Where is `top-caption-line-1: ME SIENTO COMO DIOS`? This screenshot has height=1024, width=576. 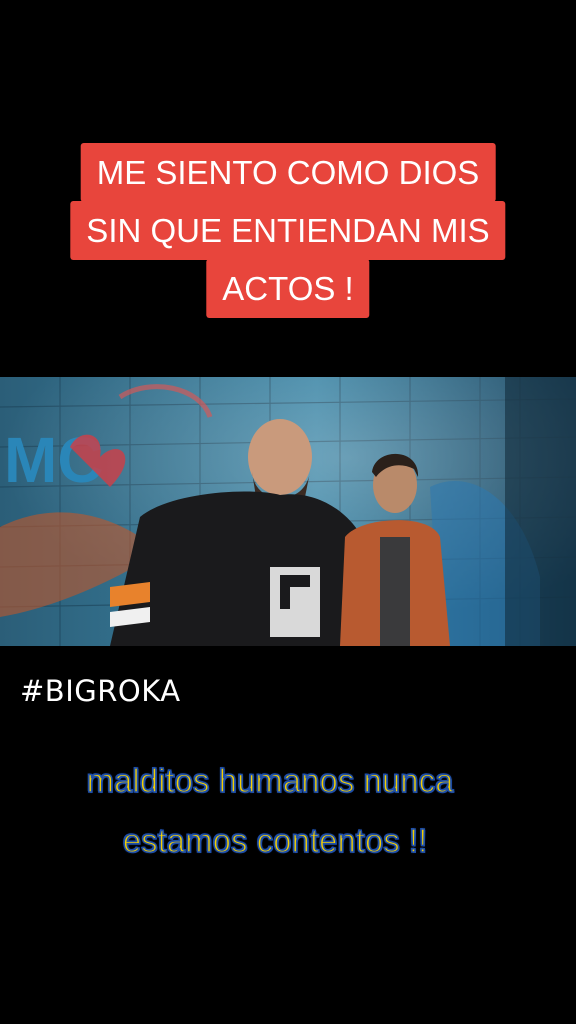 top-caption-line-1: ME SIENTO COMO DIOS is located at coordinates (288, 172).